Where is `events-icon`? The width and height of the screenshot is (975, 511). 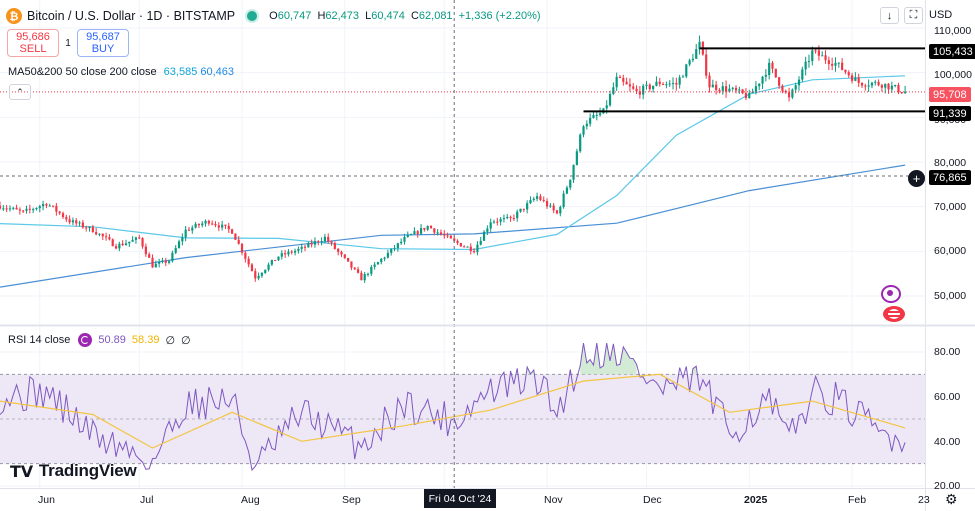 events-icon is located at coordinates (891, 294).